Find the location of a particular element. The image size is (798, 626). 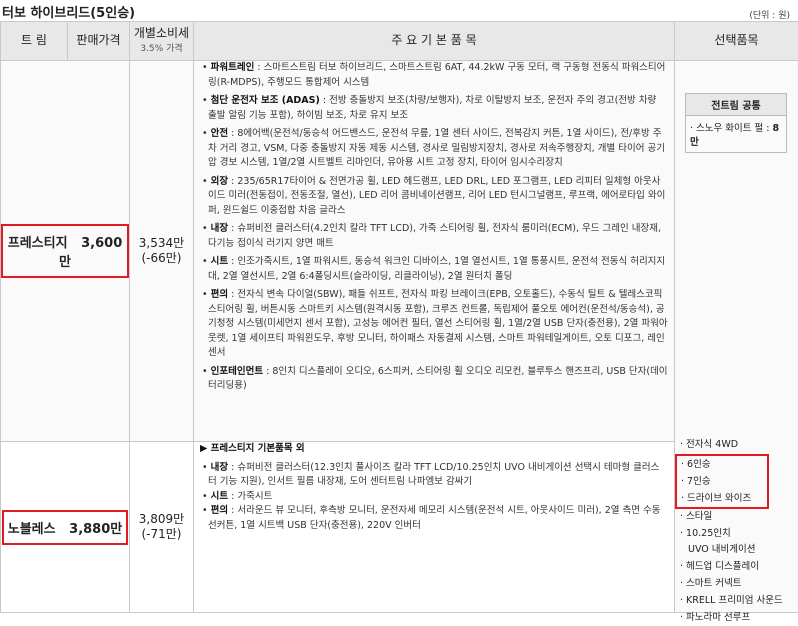

trim-price: 3,880만 is located at coordinates (95, 529).